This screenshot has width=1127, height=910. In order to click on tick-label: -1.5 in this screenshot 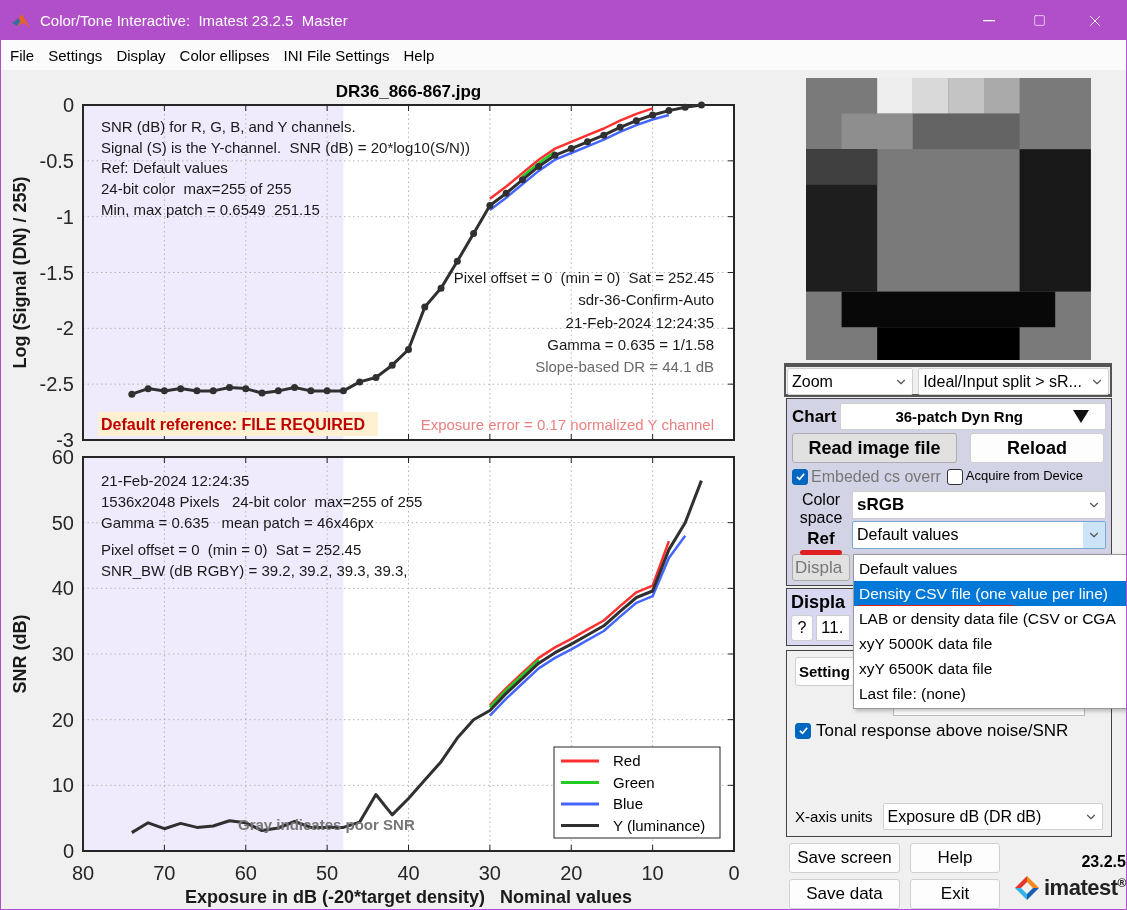, I will do `click(56, 272)`.